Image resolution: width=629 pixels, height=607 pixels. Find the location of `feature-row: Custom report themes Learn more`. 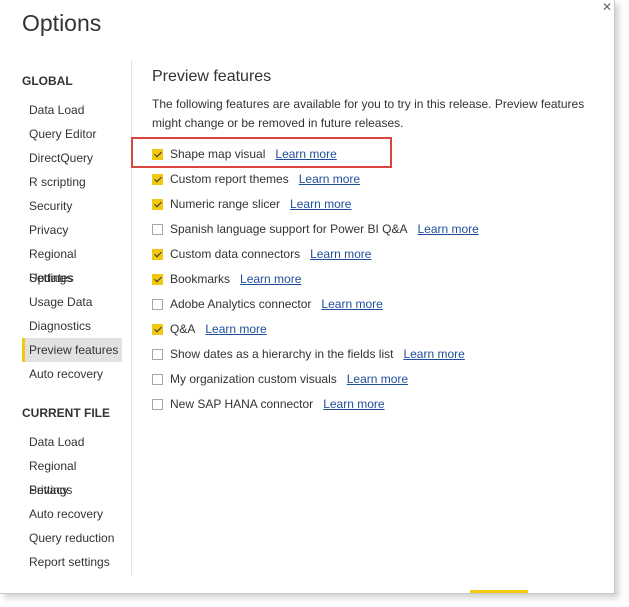

feature-row: Custom report themes Learn more is located at coordinates (256, 179).